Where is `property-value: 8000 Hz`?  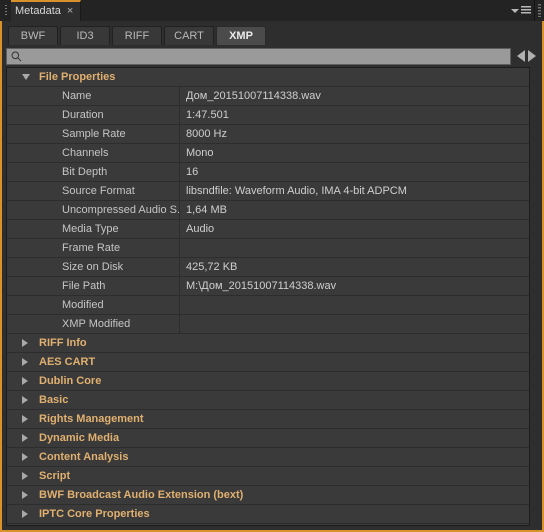
property-value: 8000 Hz is located at coordinates (354, 134).